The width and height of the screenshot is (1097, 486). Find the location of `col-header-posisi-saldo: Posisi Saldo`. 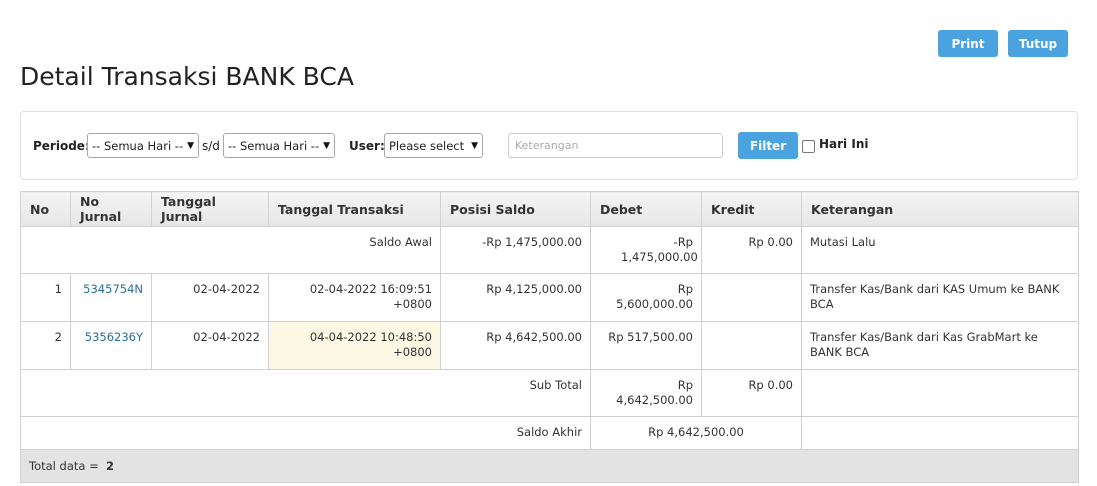

col-header-posisi-saldo: Posisi Saldo is located at coordinates (515, 209).